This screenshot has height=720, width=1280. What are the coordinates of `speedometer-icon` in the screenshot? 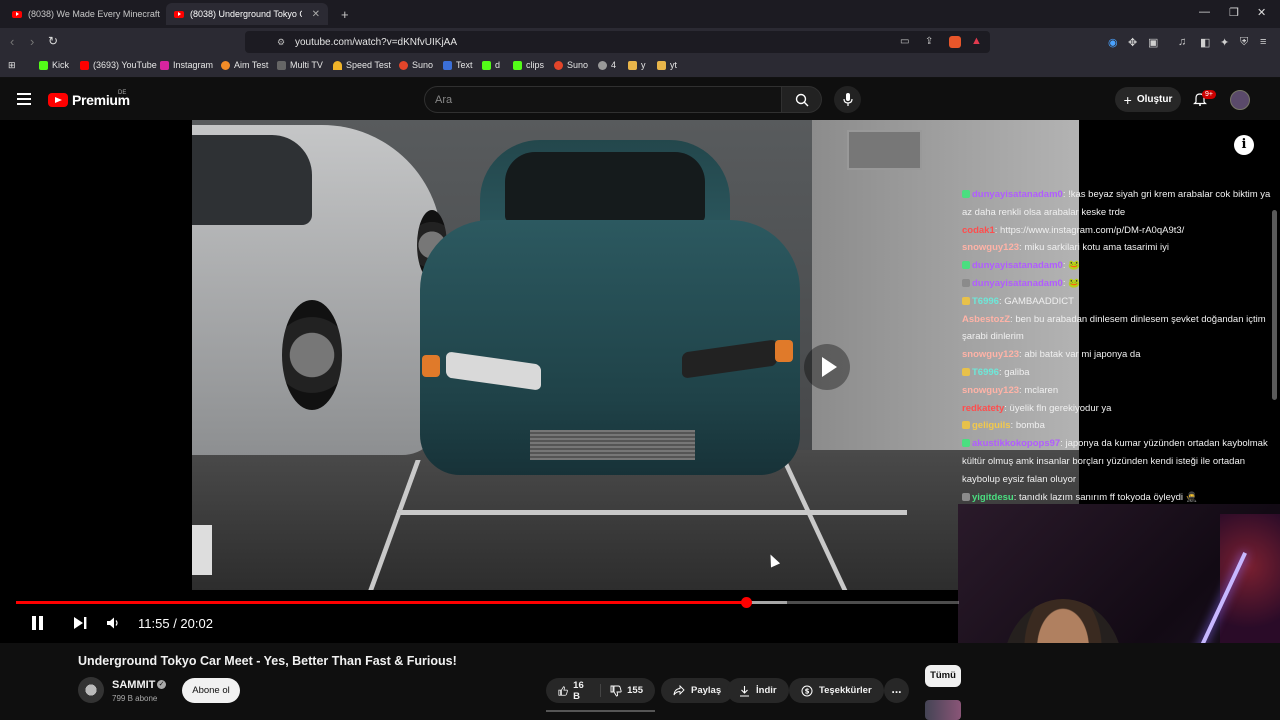 It's located at (337, 65).